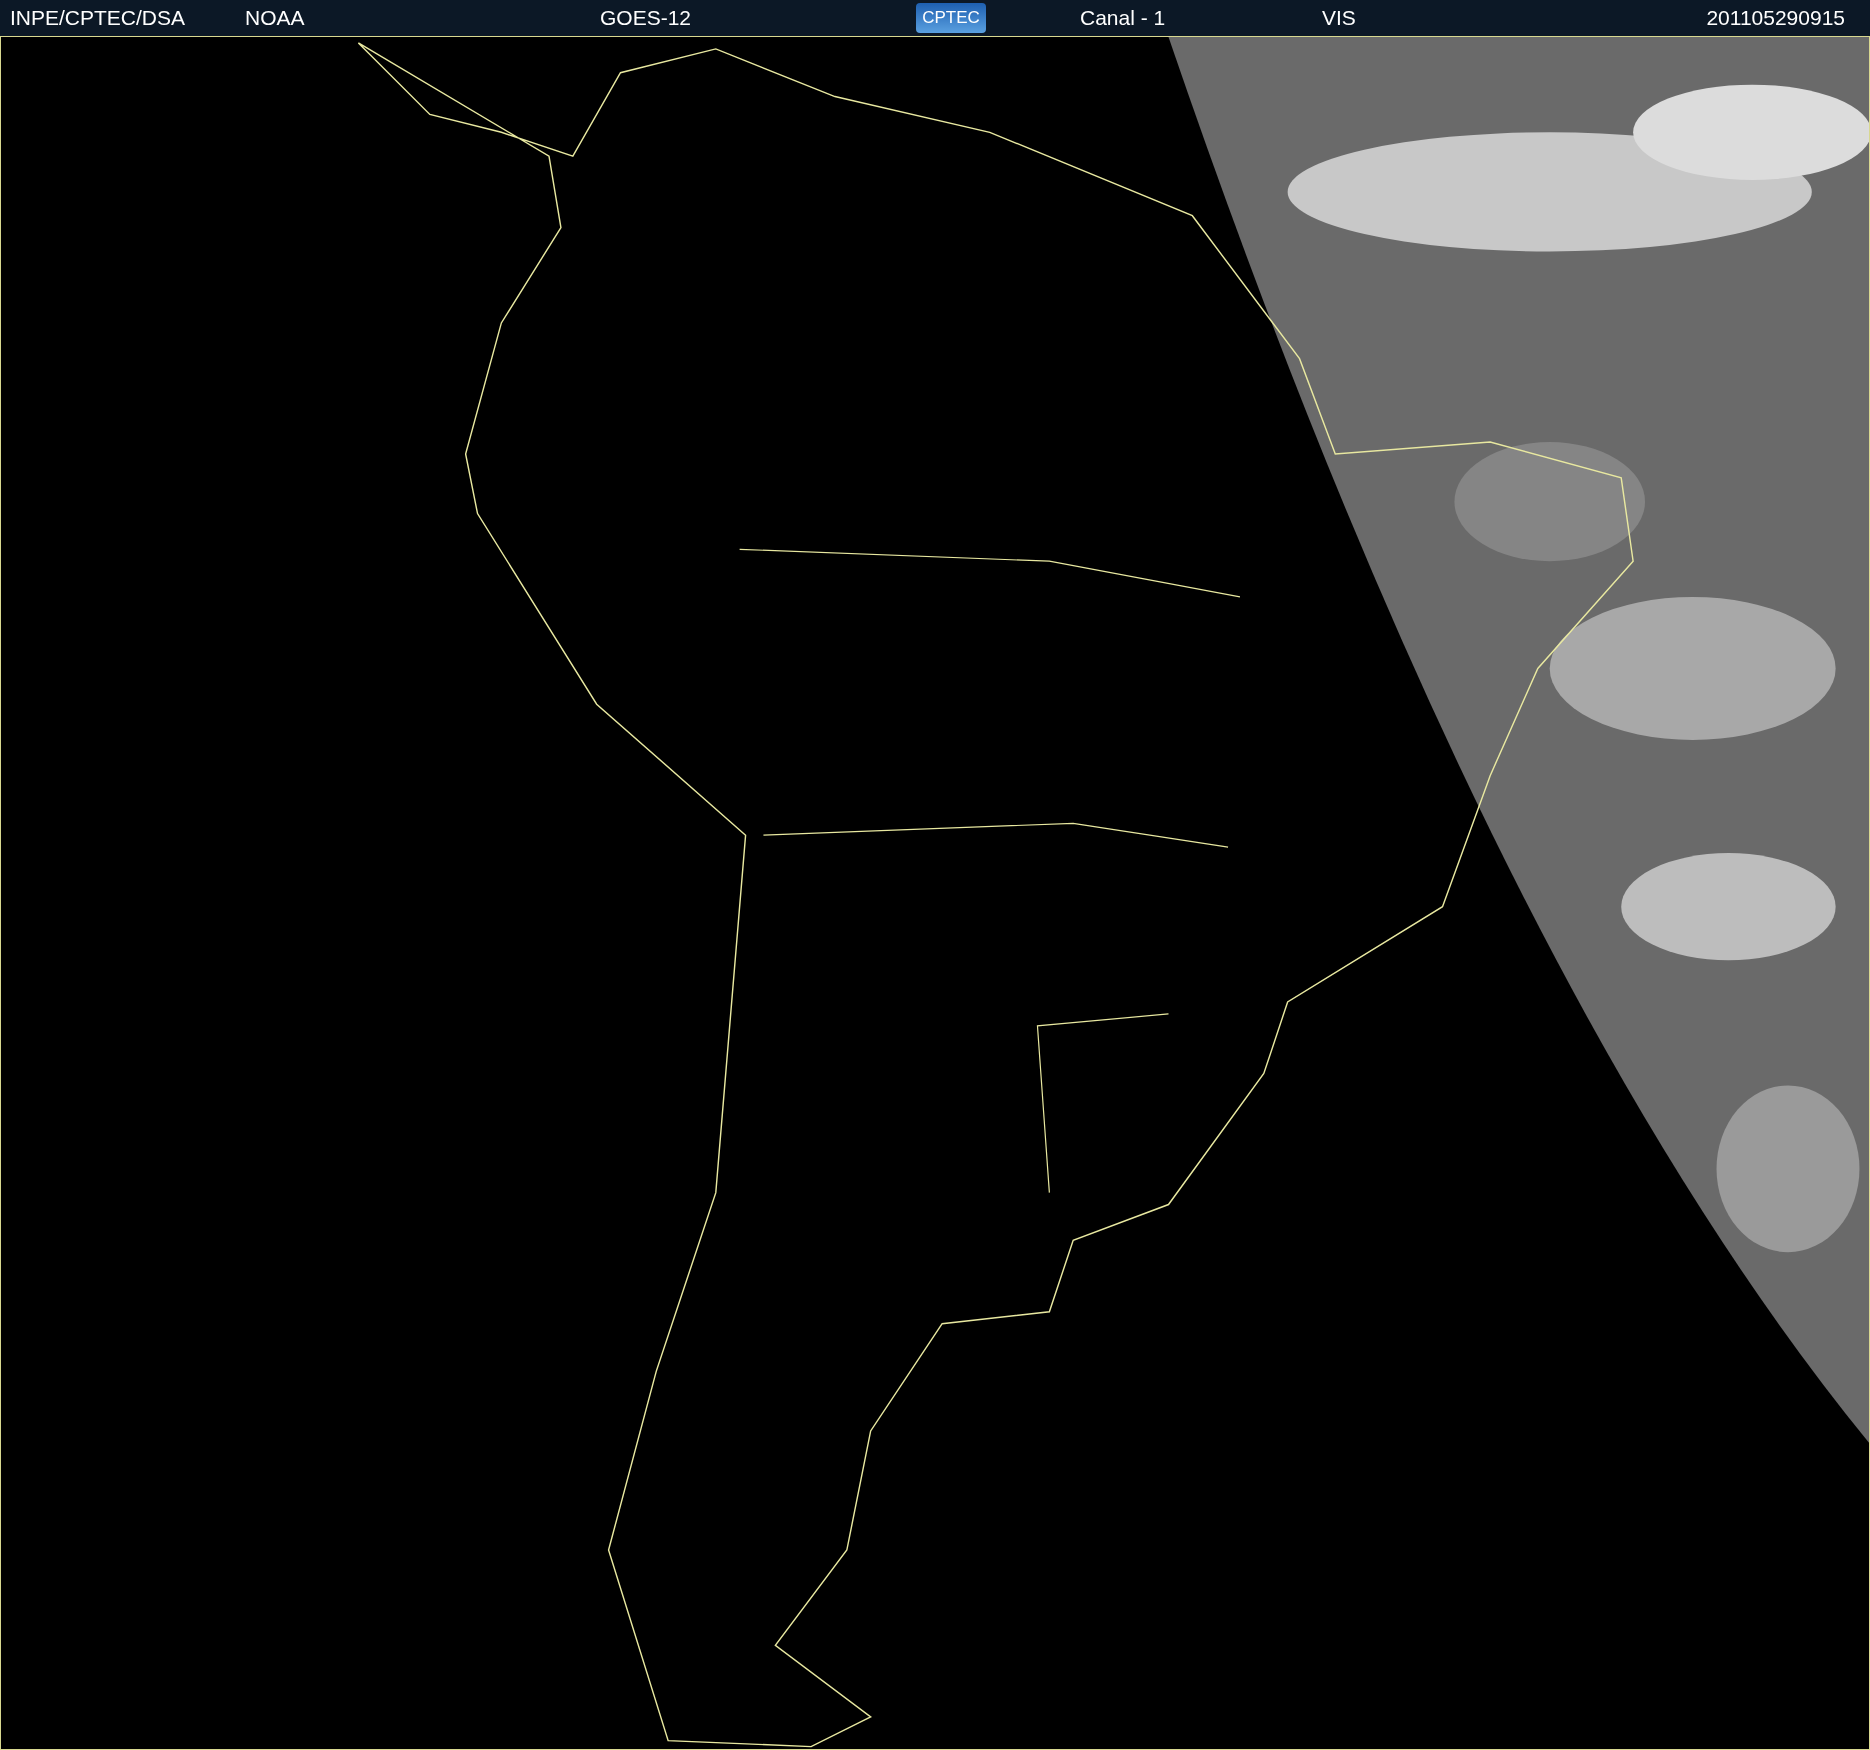 Image resolution: width=1870 pixels, height=1750 pixels. I want to click on header-label: Canal - 1, so click(1123, 18).